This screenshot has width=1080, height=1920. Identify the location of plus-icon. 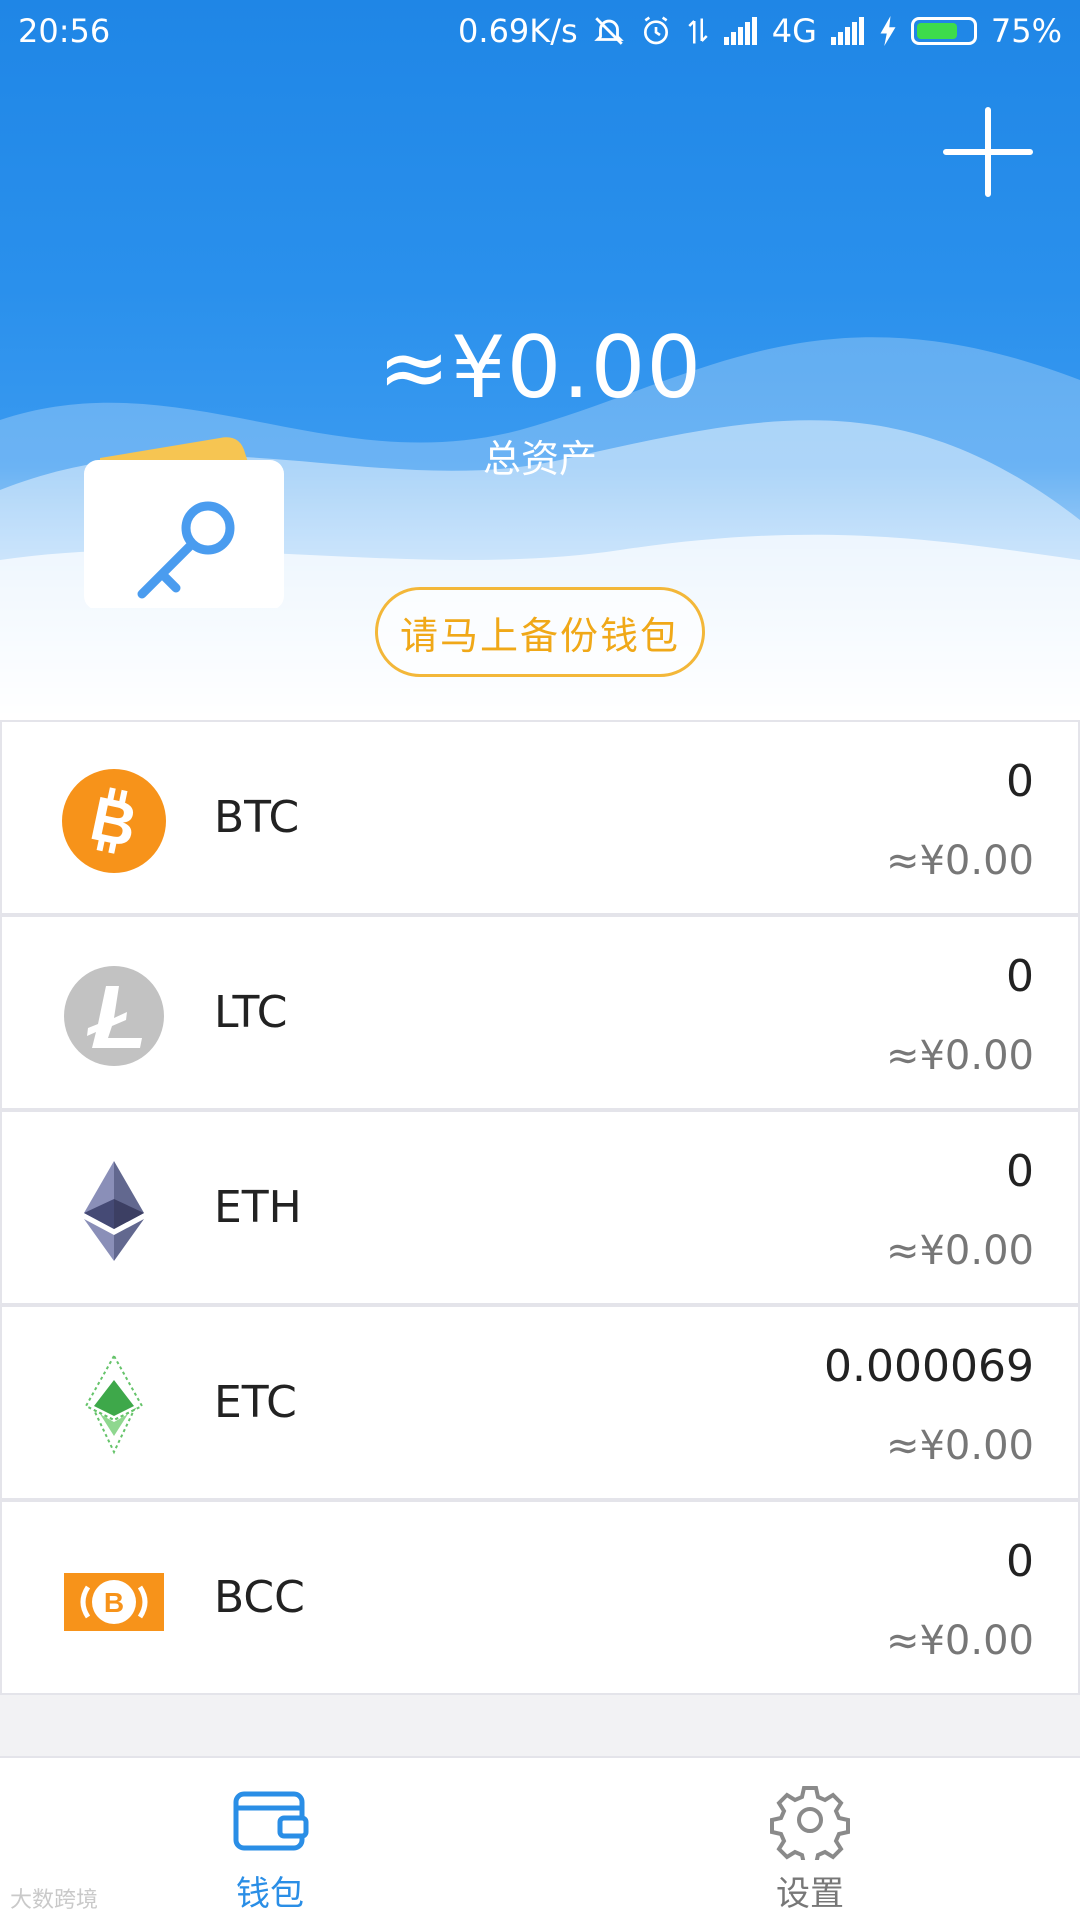
(988, 152).